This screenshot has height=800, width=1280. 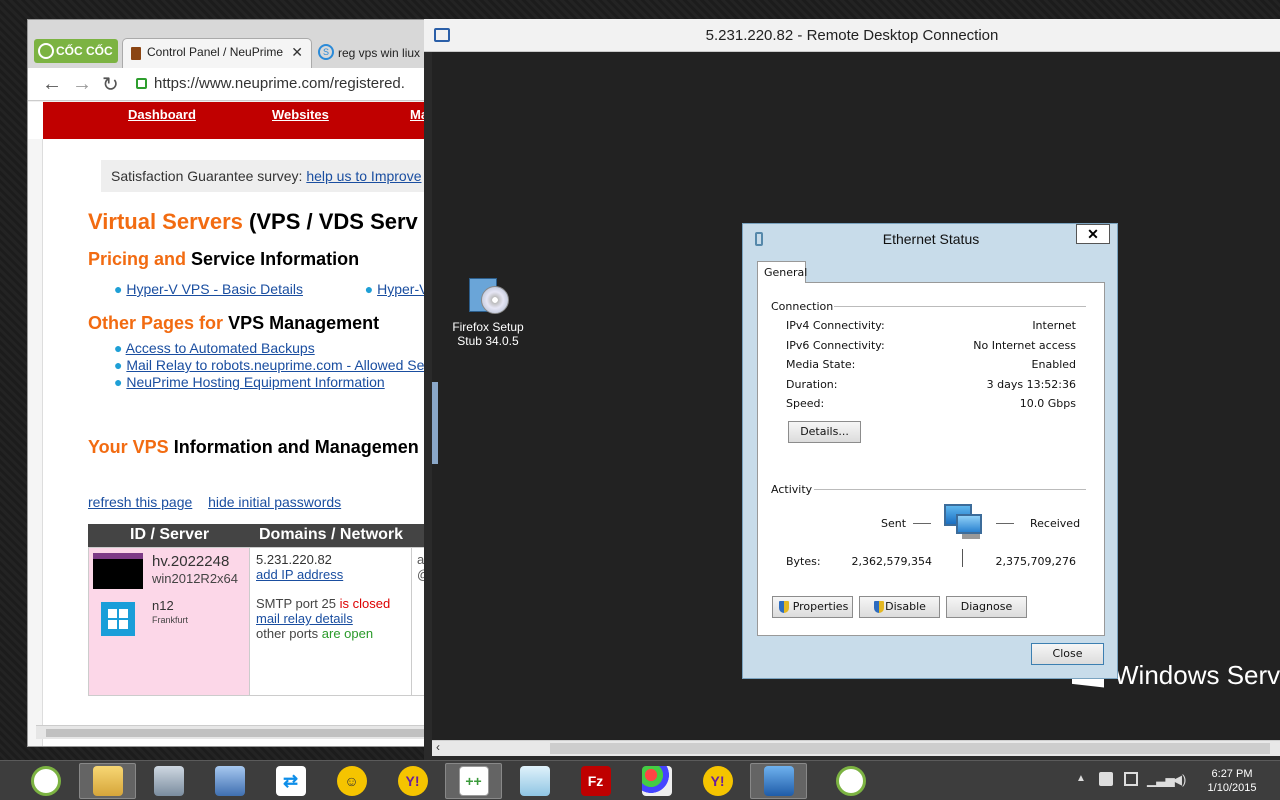 I want to click on nav-dashboard: Dashboard, so click(x=162, y=114).